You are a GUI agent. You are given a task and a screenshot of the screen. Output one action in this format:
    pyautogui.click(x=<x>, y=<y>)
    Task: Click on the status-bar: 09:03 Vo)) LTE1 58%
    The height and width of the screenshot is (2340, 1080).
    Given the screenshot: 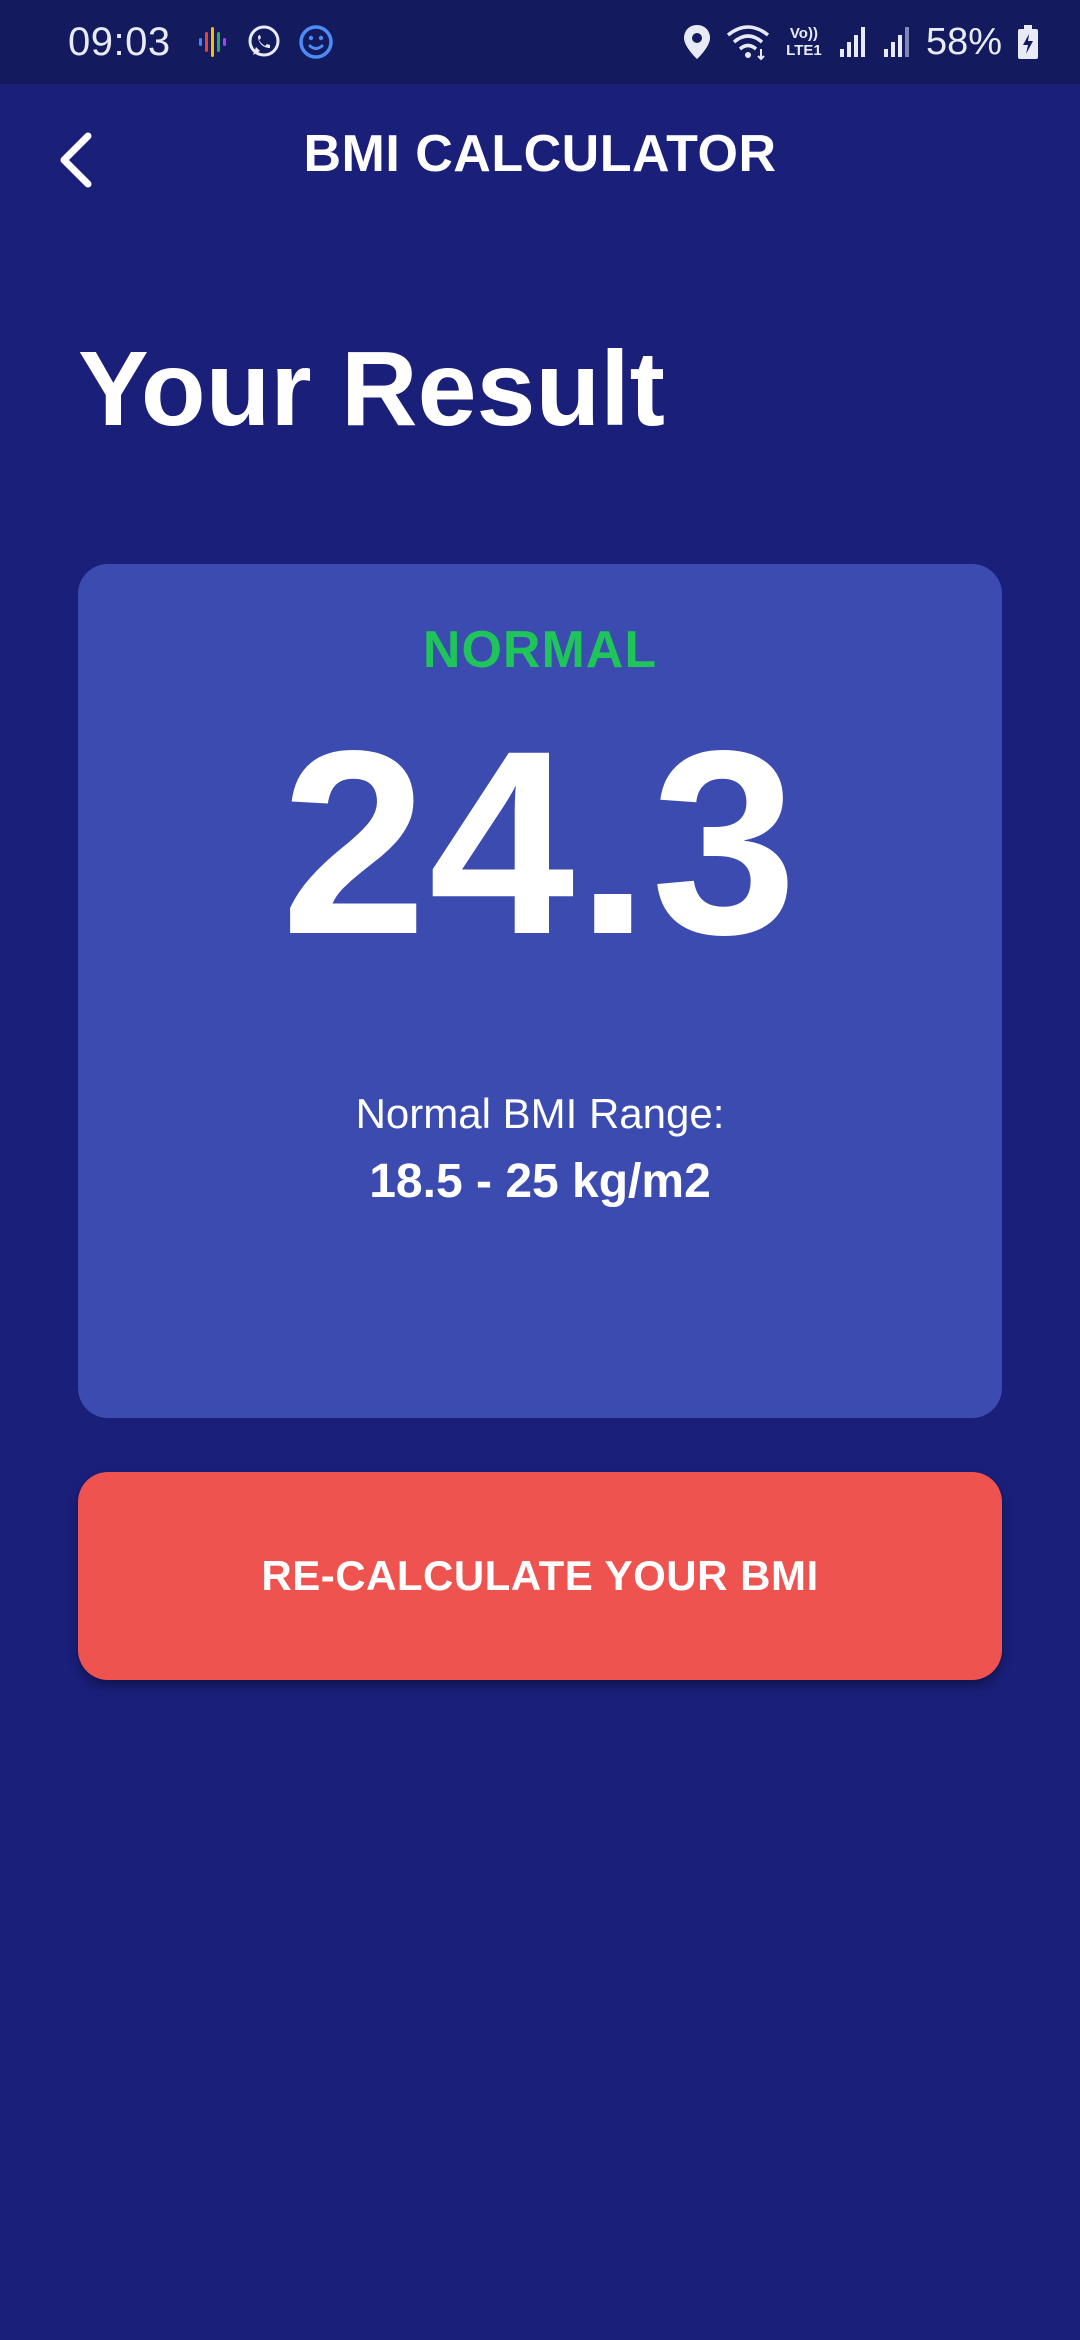 What is the action you would take?
    pyautogui.click(x=540, y=42)
    